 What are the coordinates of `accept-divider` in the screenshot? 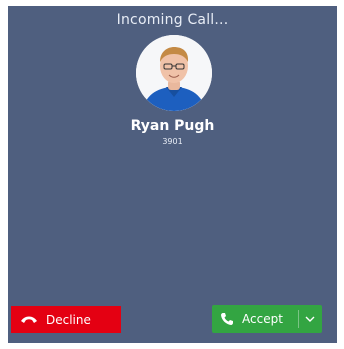 It's located at (298, 319).